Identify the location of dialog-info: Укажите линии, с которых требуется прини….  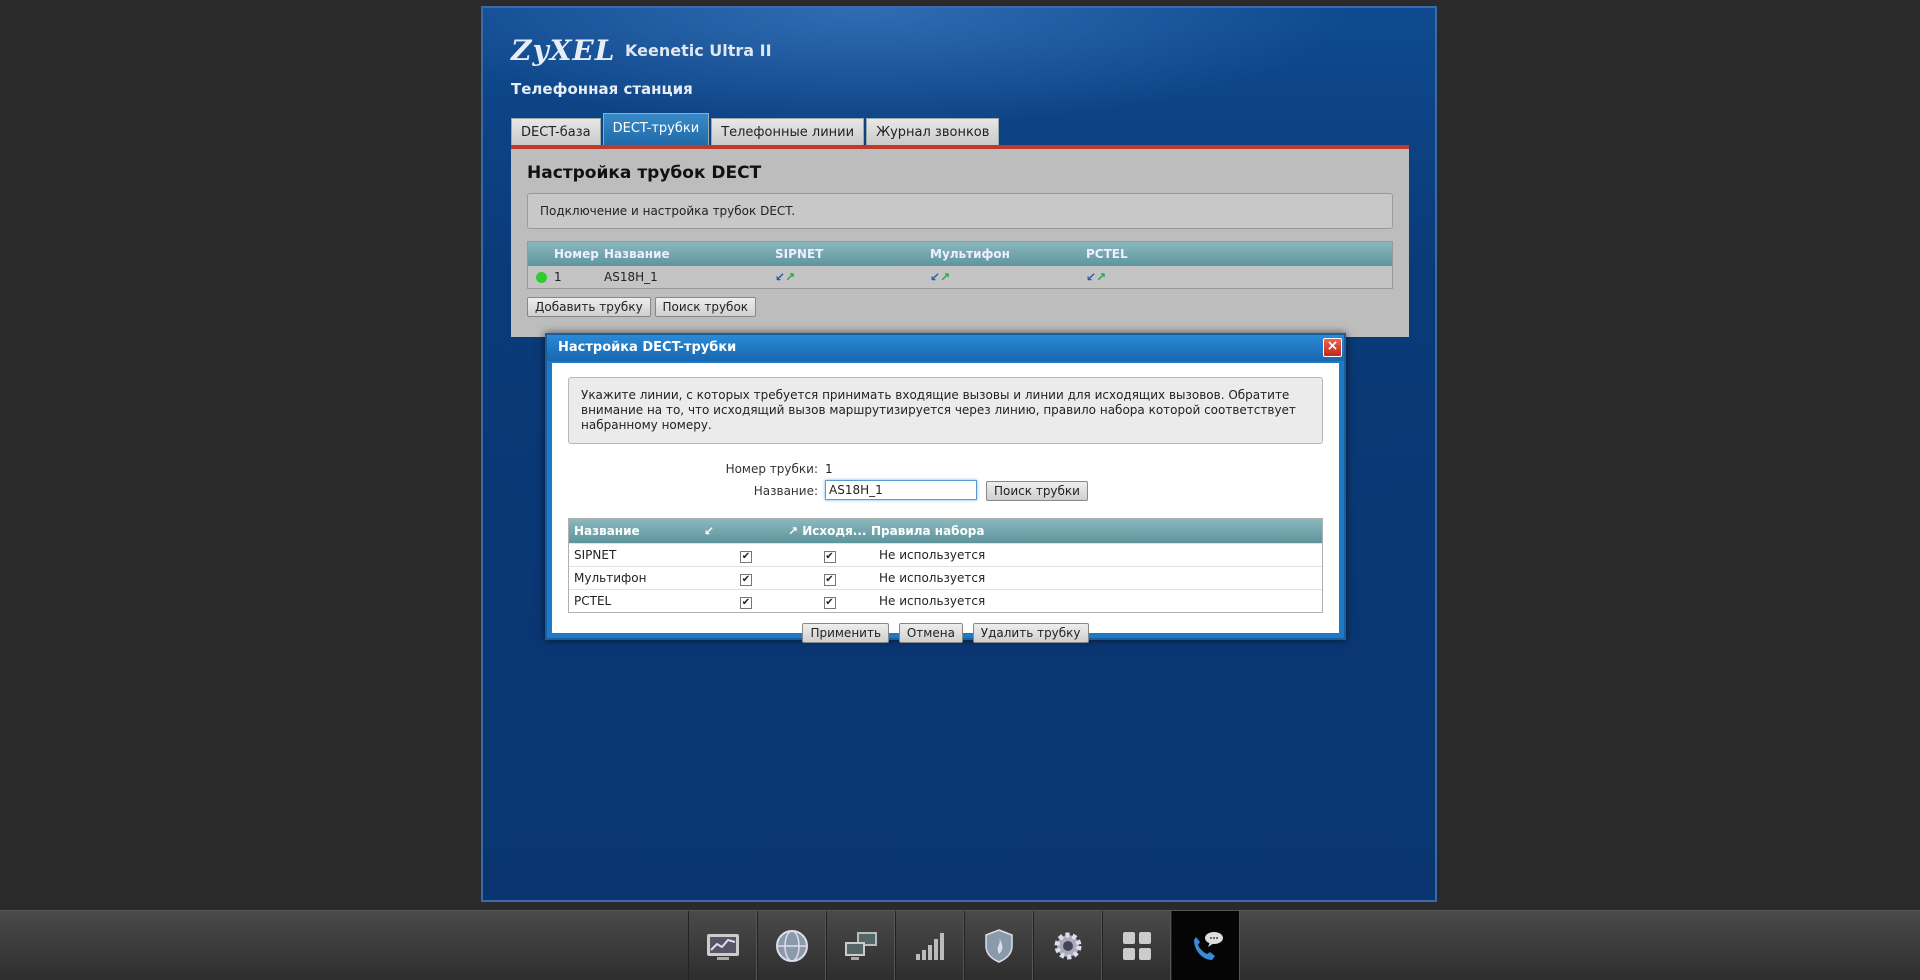
(945, 410).